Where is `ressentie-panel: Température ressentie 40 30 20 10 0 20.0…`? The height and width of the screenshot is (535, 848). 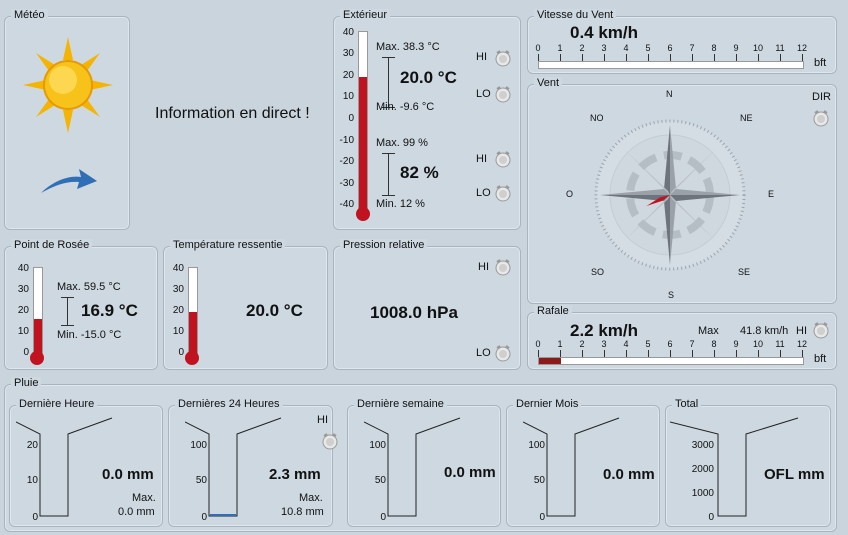 ressentie-panel: Température ressentie 40 30 20 10 0 20.0… is located at coordinates (245, 304).